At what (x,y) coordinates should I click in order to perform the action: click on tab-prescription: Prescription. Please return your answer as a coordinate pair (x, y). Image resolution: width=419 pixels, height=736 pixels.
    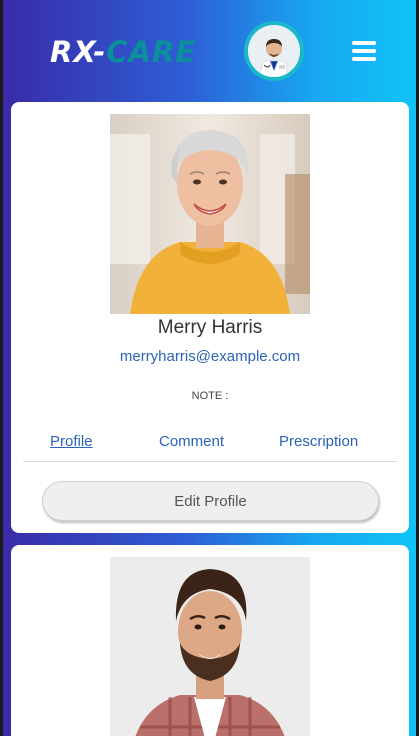
    Looking at the image, I should click on (318, 442).